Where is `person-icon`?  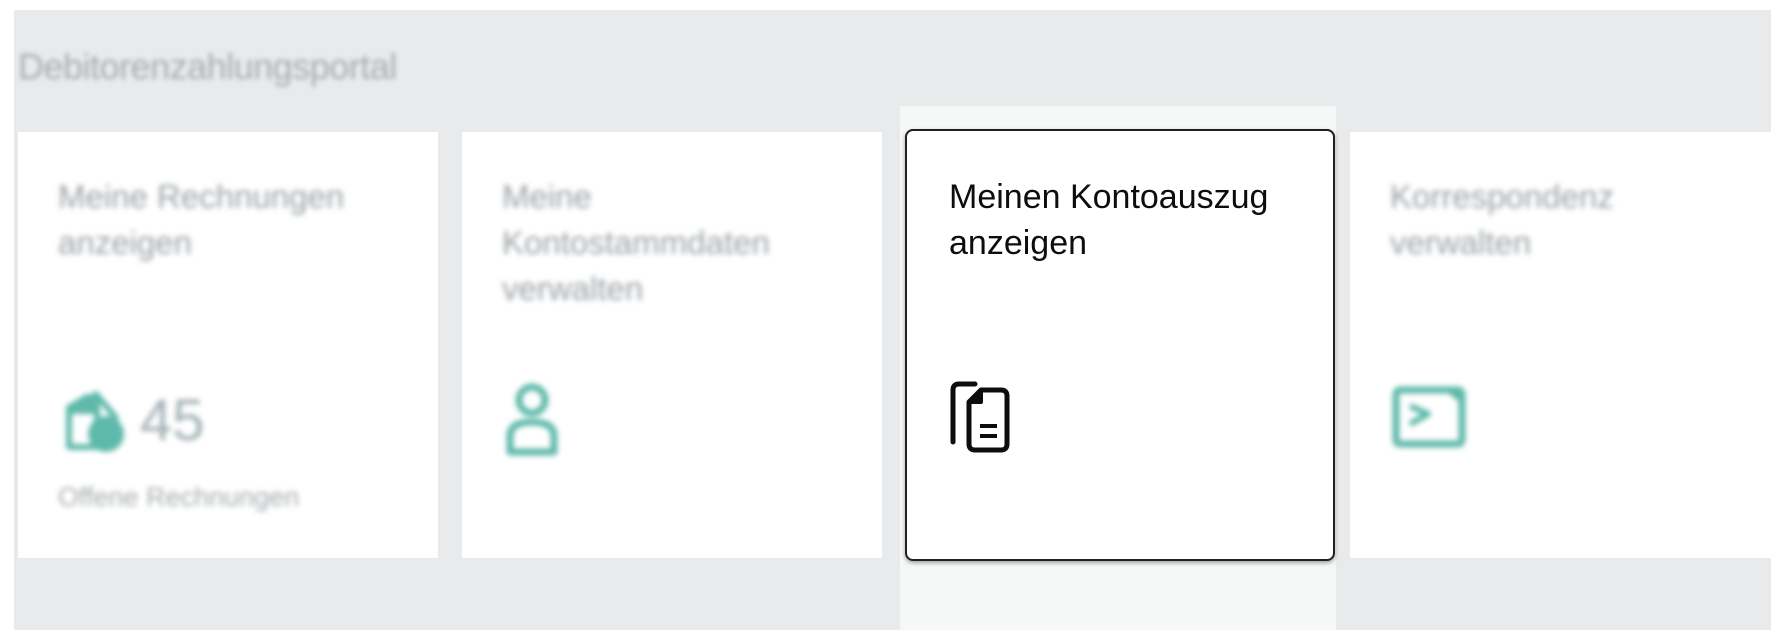
person-icon is located at coordinates (542, 420).